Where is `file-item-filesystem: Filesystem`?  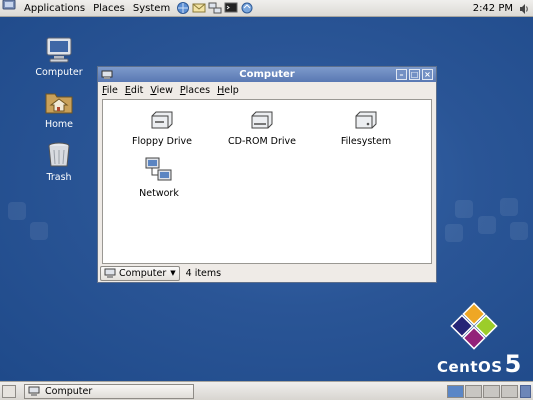
file-item-filesystem: Filesystem is located at coordinates (366, 128).